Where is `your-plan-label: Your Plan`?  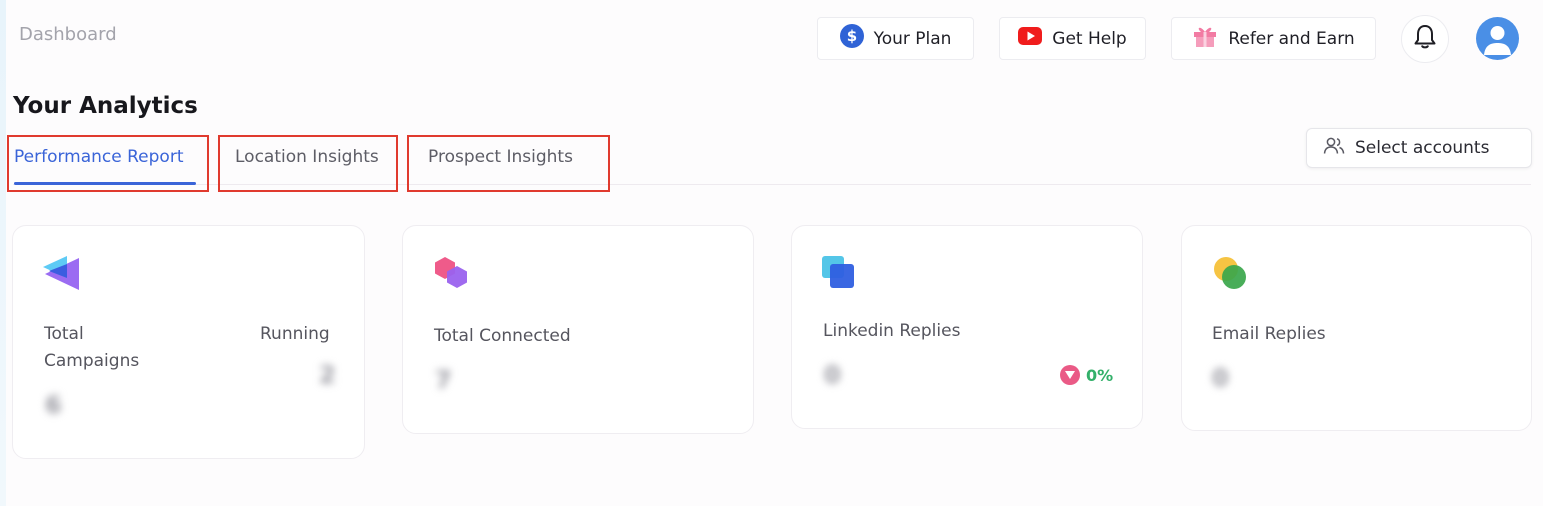
your-plan-label: Your Plan is located at coordinates (912, 38).